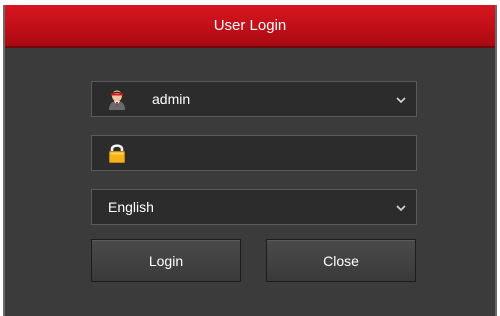 The width and height of the screenshot is (500, 316). I want to click on password-input, so click(254, 153).